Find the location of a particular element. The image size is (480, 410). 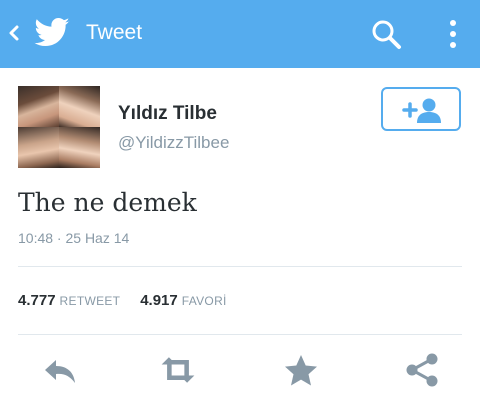

search-icon is located at coordinates (386, 34).